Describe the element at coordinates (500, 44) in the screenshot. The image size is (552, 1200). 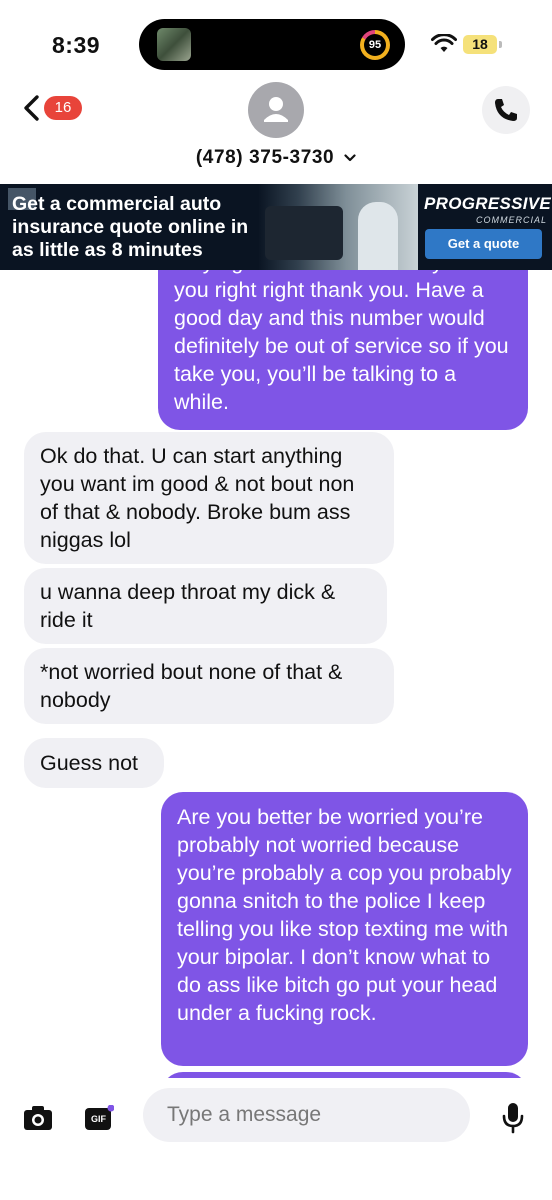
I see `battery-cap` at that location.